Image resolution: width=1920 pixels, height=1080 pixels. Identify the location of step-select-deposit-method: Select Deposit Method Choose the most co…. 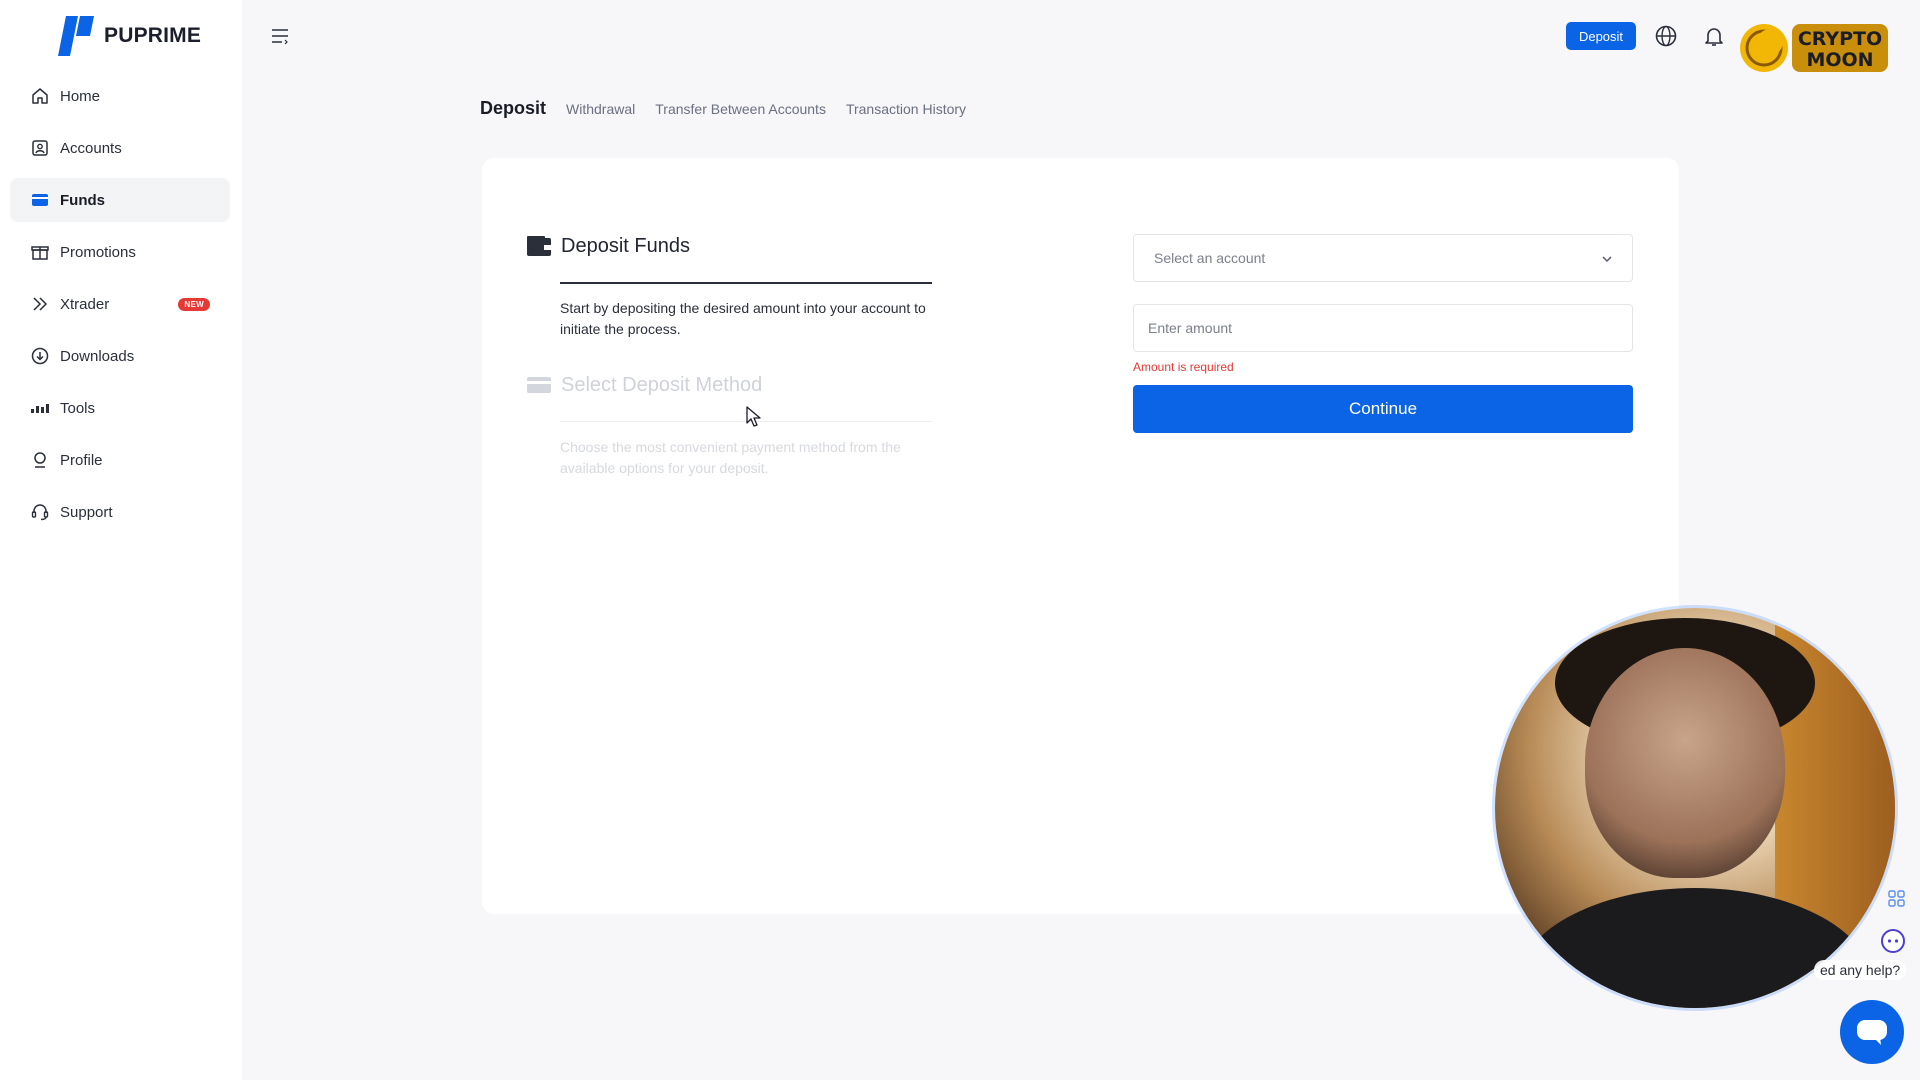
(737, 423).